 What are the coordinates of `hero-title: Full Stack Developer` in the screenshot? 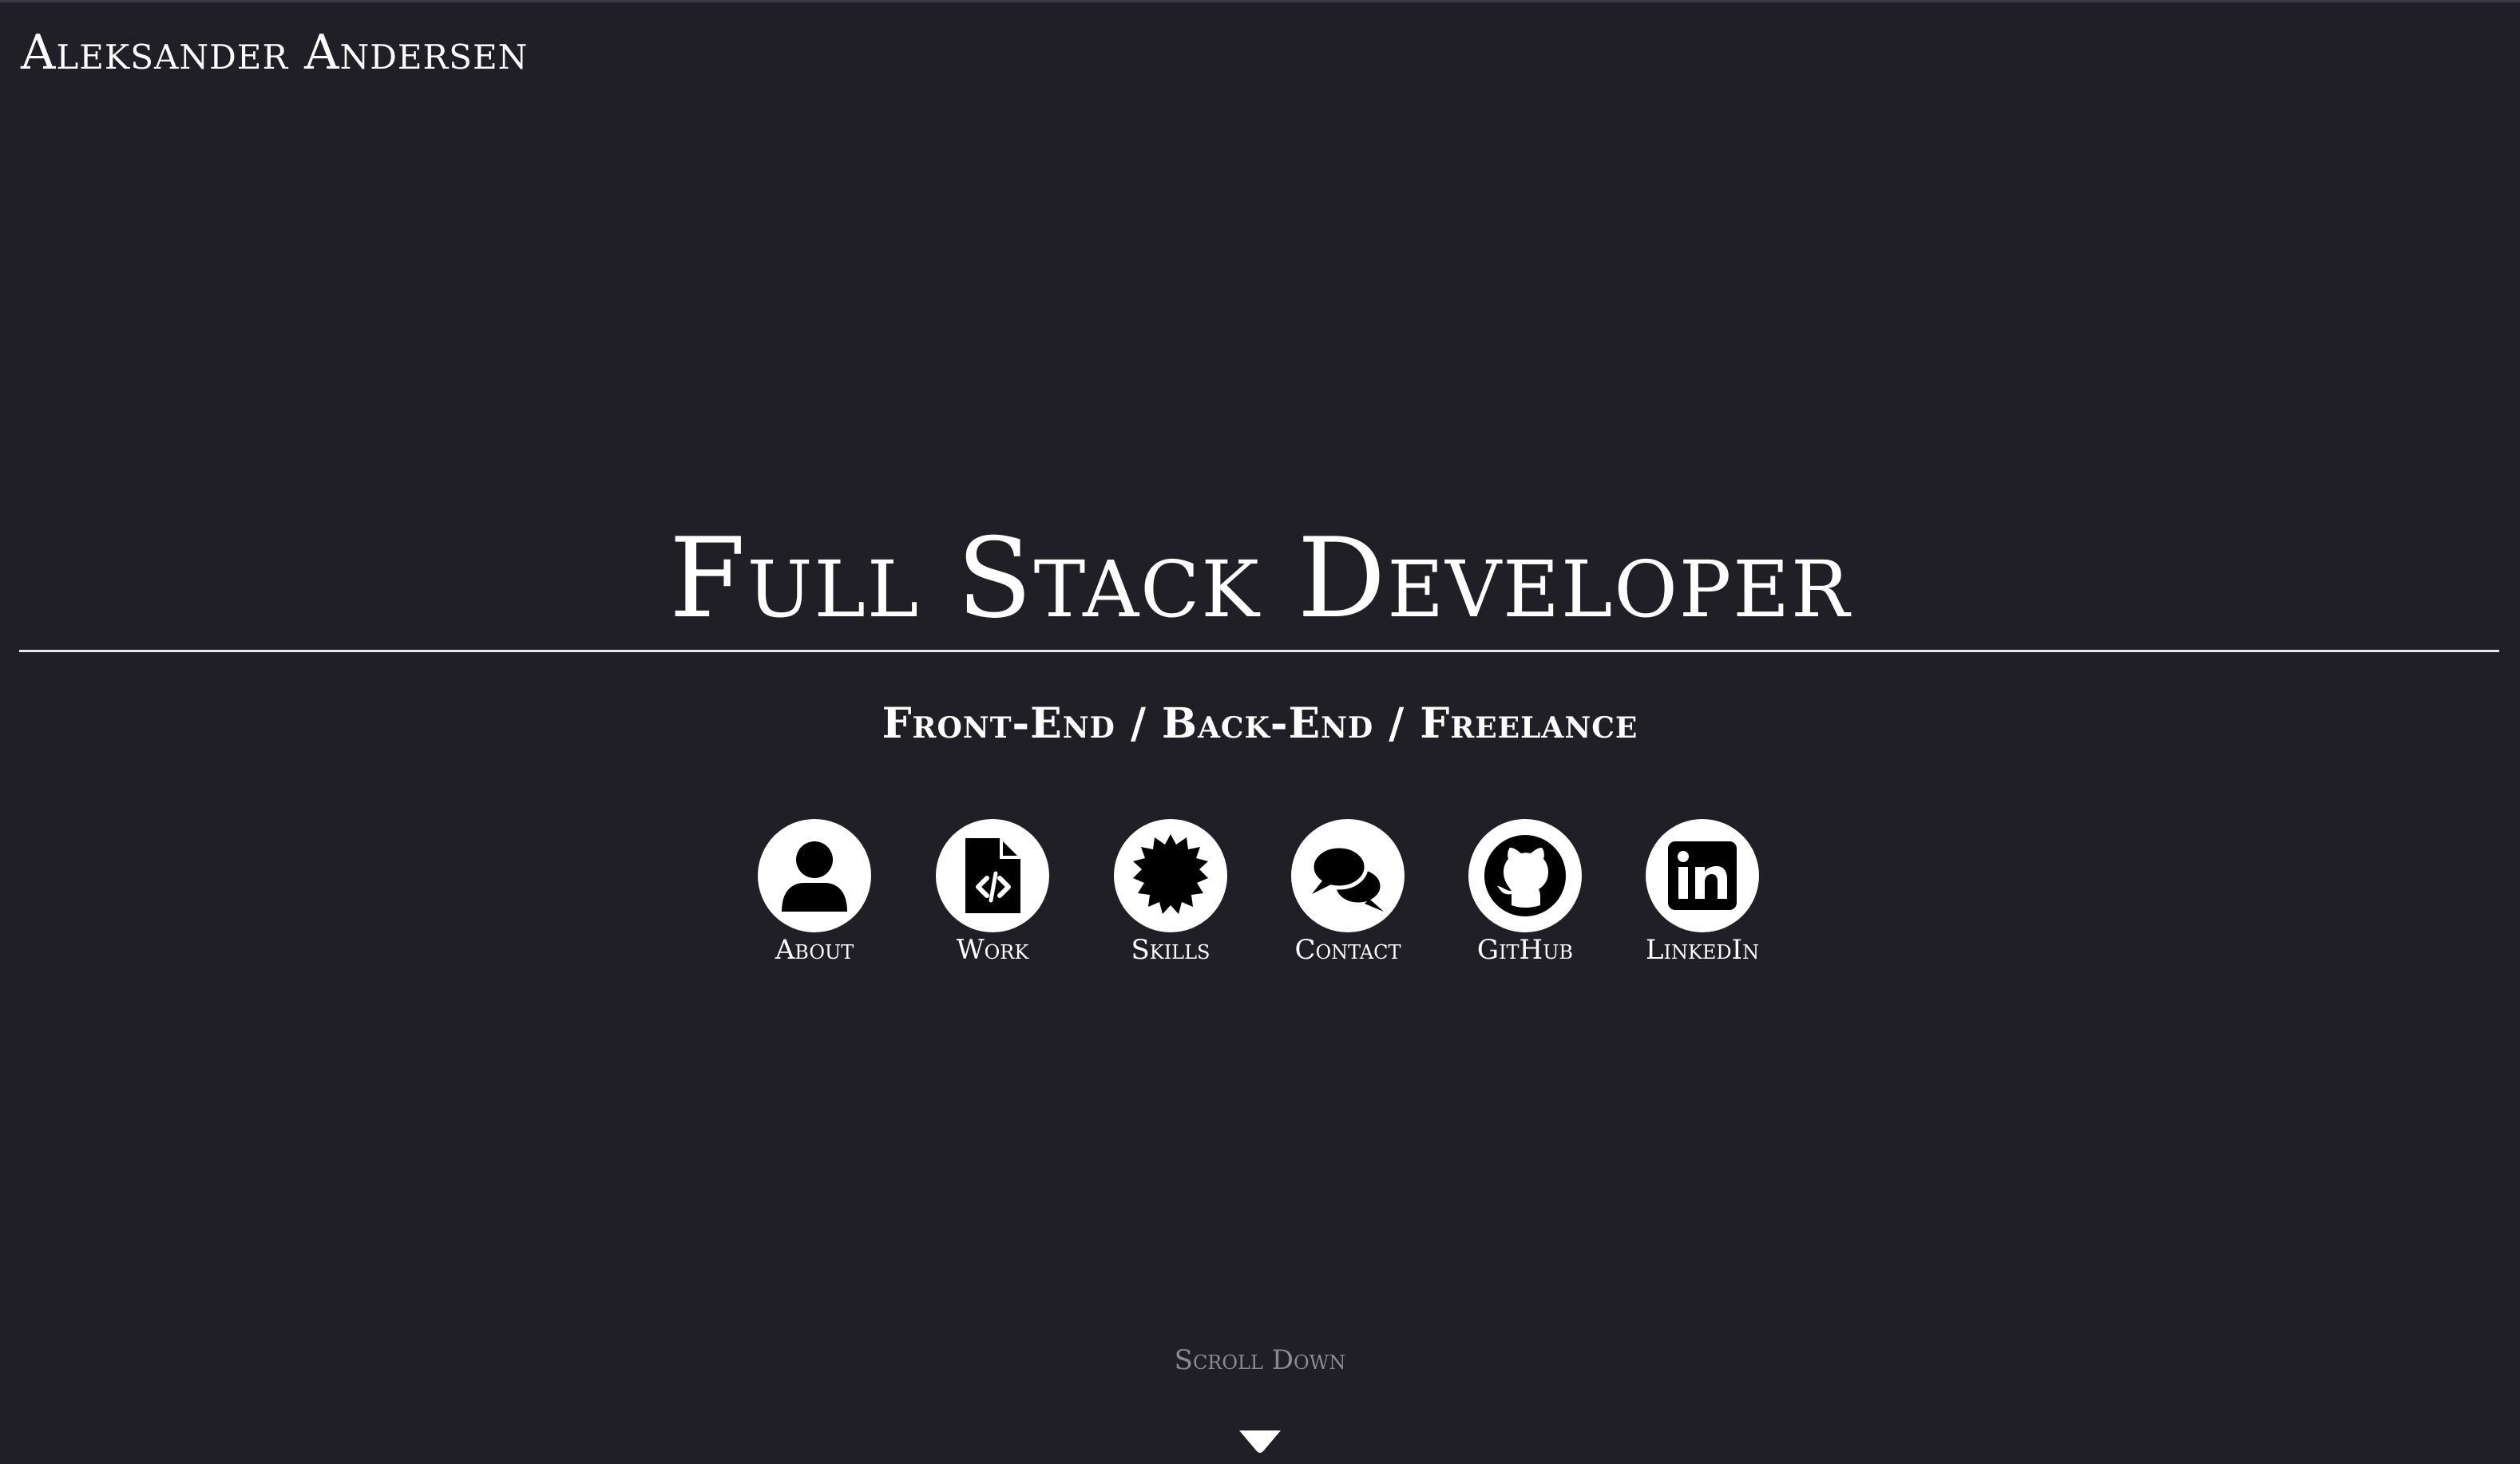 It's located at (1260, 578).